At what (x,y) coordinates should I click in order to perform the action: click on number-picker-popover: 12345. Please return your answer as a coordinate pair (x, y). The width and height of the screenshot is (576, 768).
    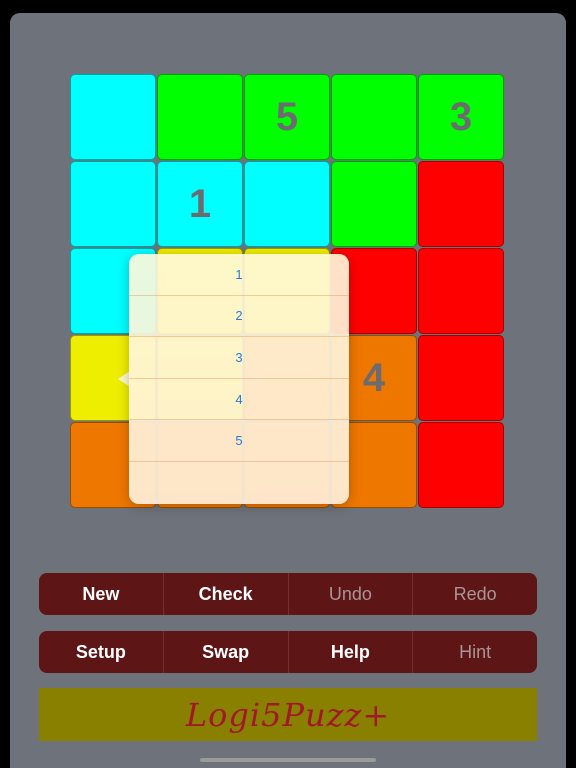
    Looking at the image, I should click on (239, 379).